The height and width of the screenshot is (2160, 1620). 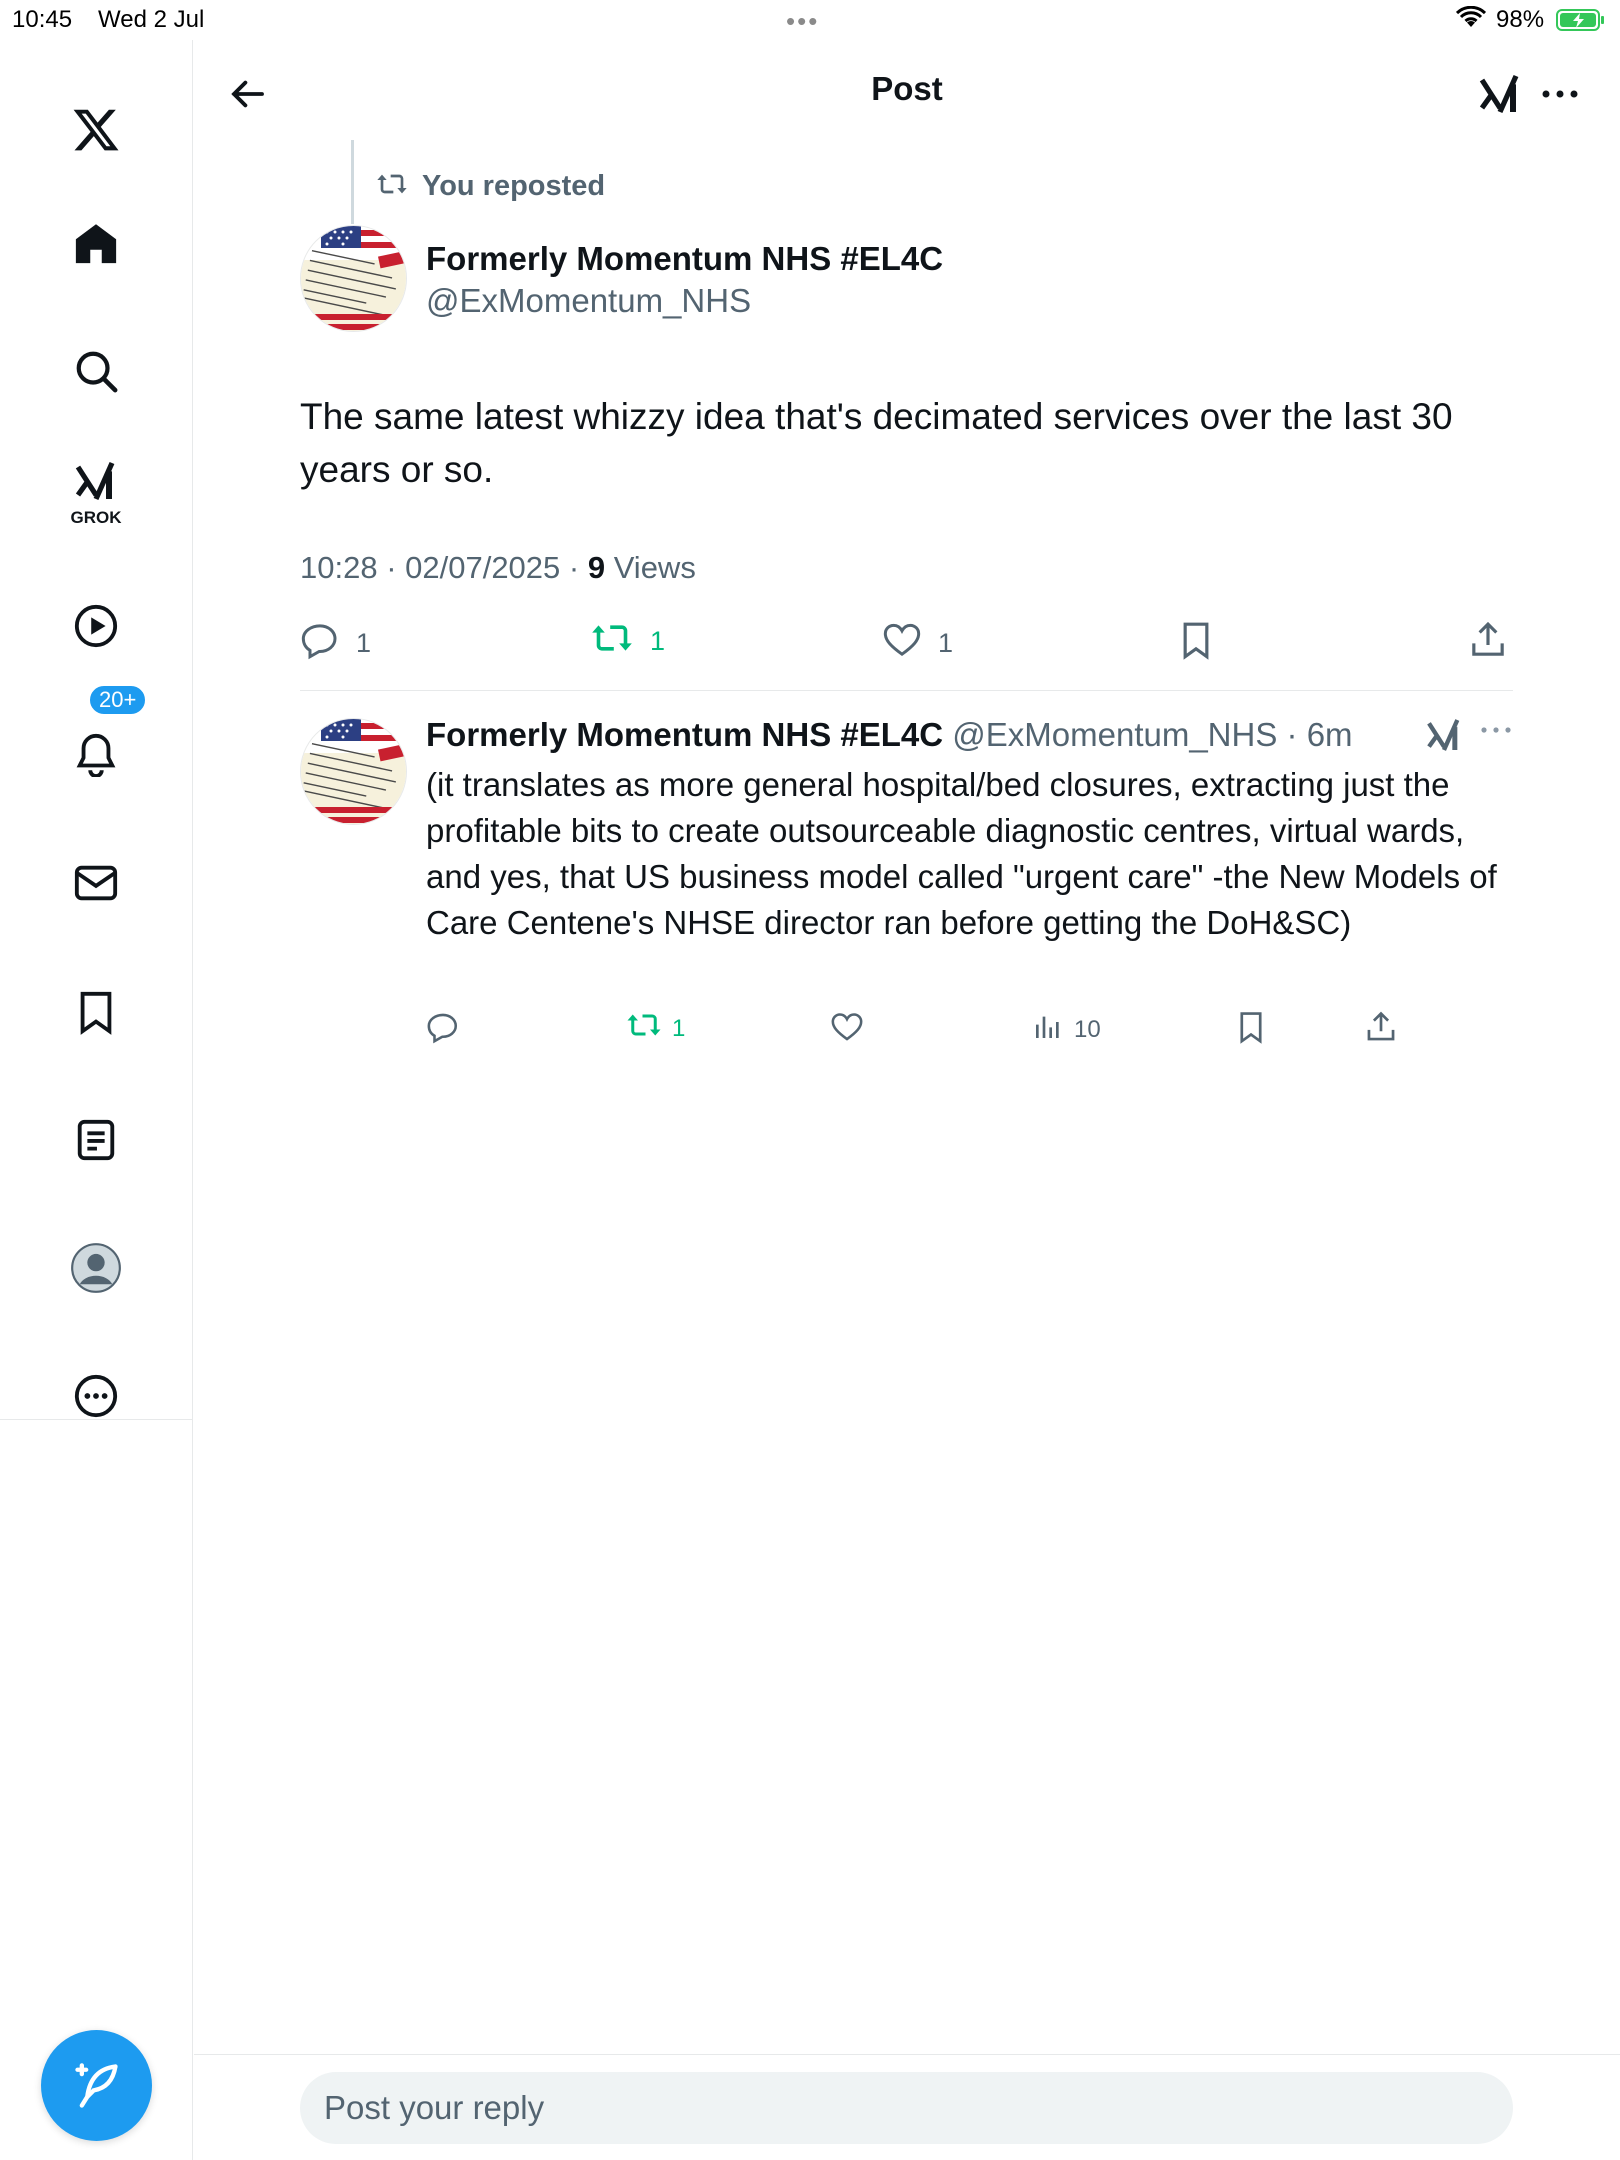 I want to click on post-header: Post, so click(x=907, y=90).